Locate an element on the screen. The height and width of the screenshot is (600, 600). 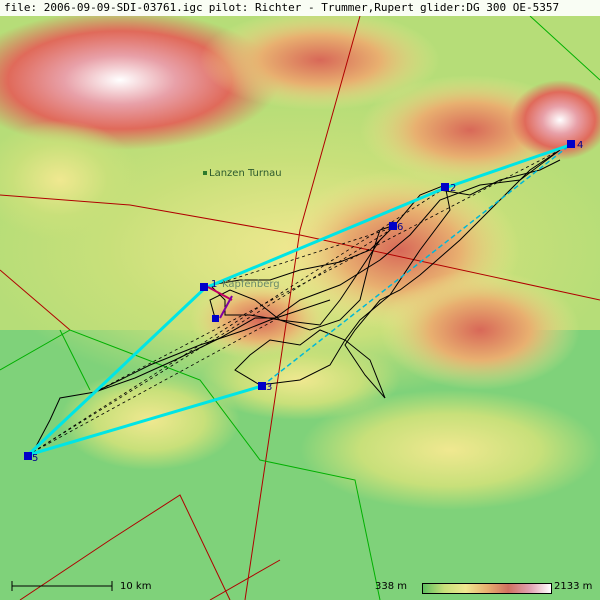
svg-text: 2 is located at coordinates (453, 188).